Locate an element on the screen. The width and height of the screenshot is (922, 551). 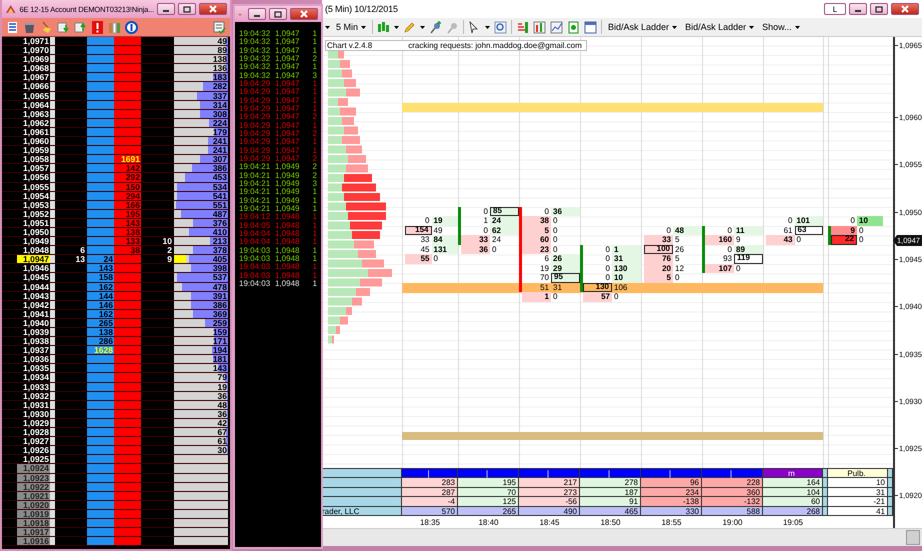
price-cell: 1,0946 is located at coordinates (33, 268).